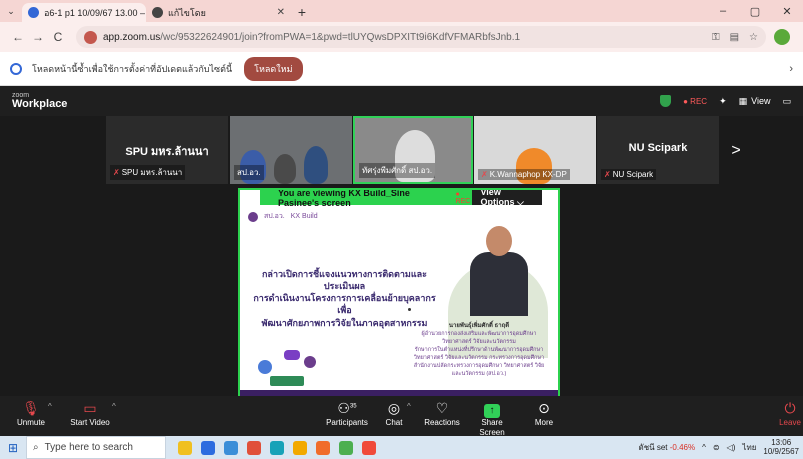  Describe the element at coordinates (734, 37) in the screenshot. I see `translate-icon: ▤` at that location.